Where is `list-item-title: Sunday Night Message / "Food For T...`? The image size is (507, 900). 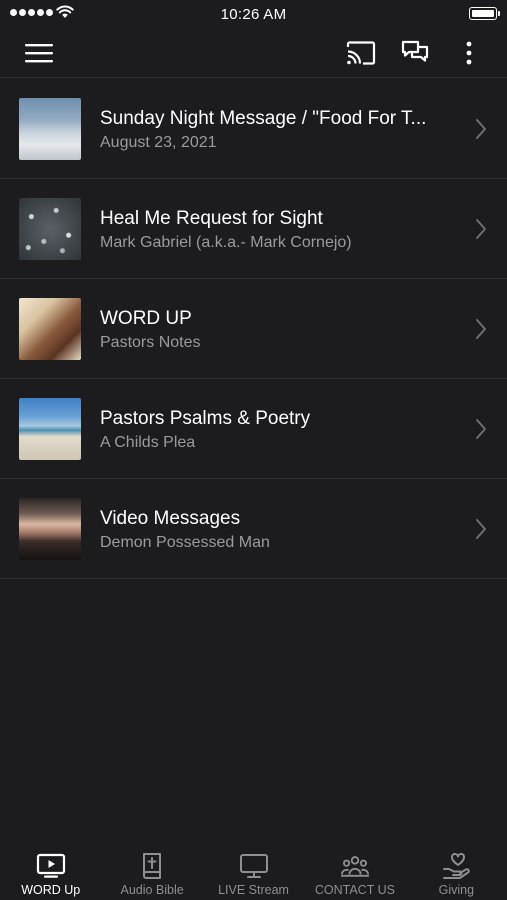 list-item-title: Sunday Night Message / "Food For T... is located at coordinates (263, 118).